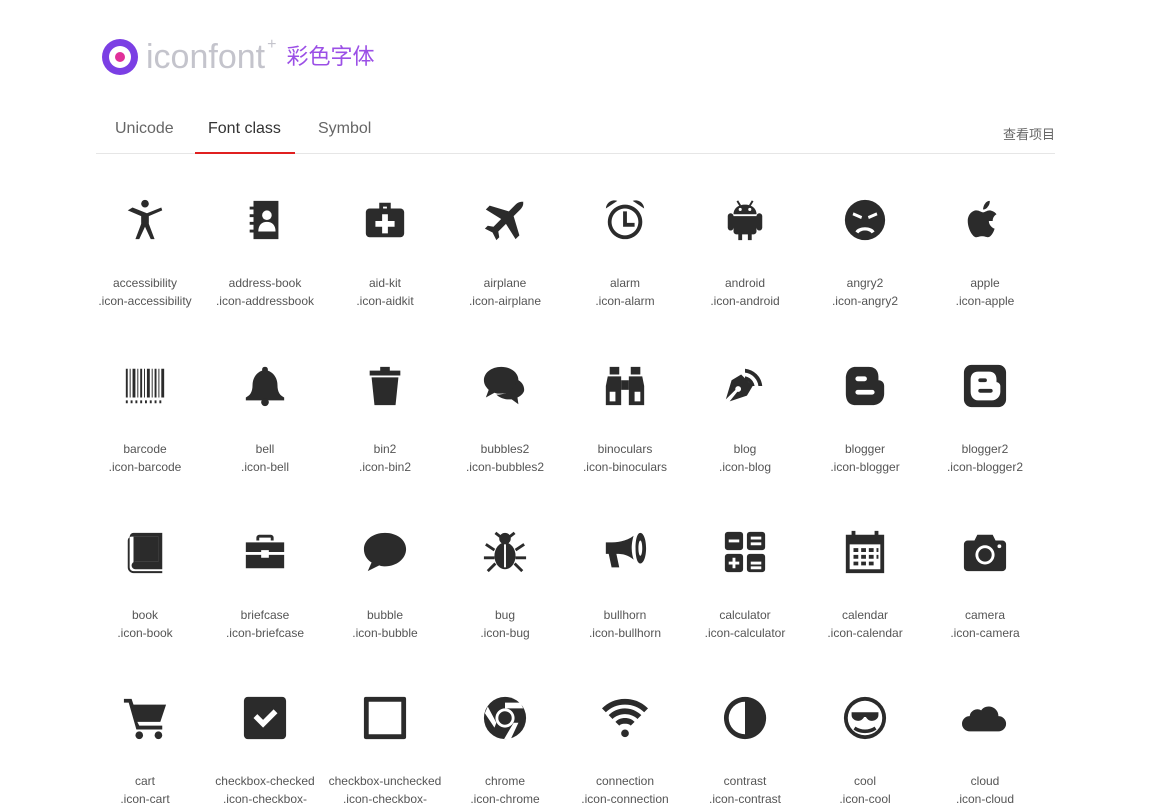 The image size is (1171, 812). What do you see at coordinates (145, 633) in the screenshot?
I see `icon-class: .icon-book` at bounding box center [145, 633].